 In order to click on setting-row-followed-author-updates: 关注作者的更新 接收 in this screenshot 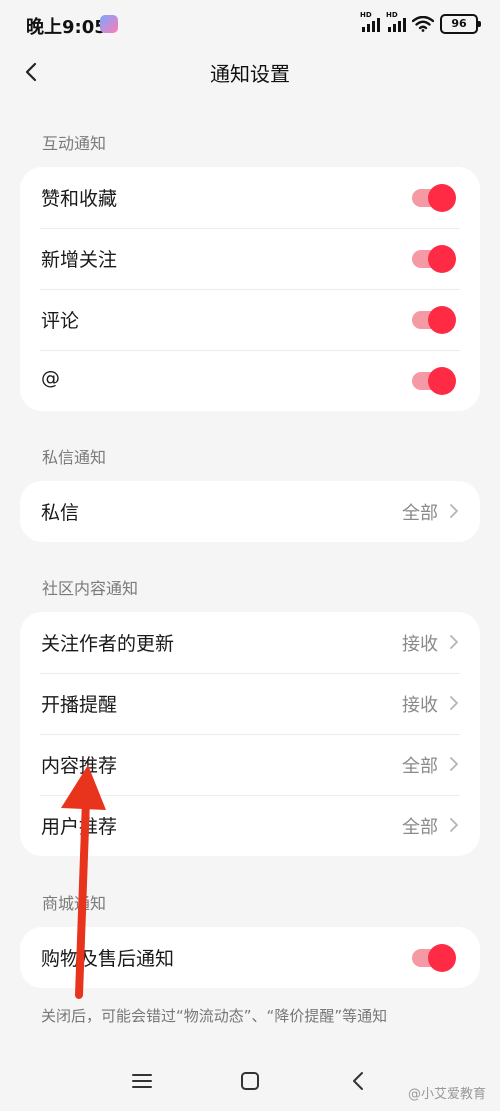, I will do `click(250, 642)`.